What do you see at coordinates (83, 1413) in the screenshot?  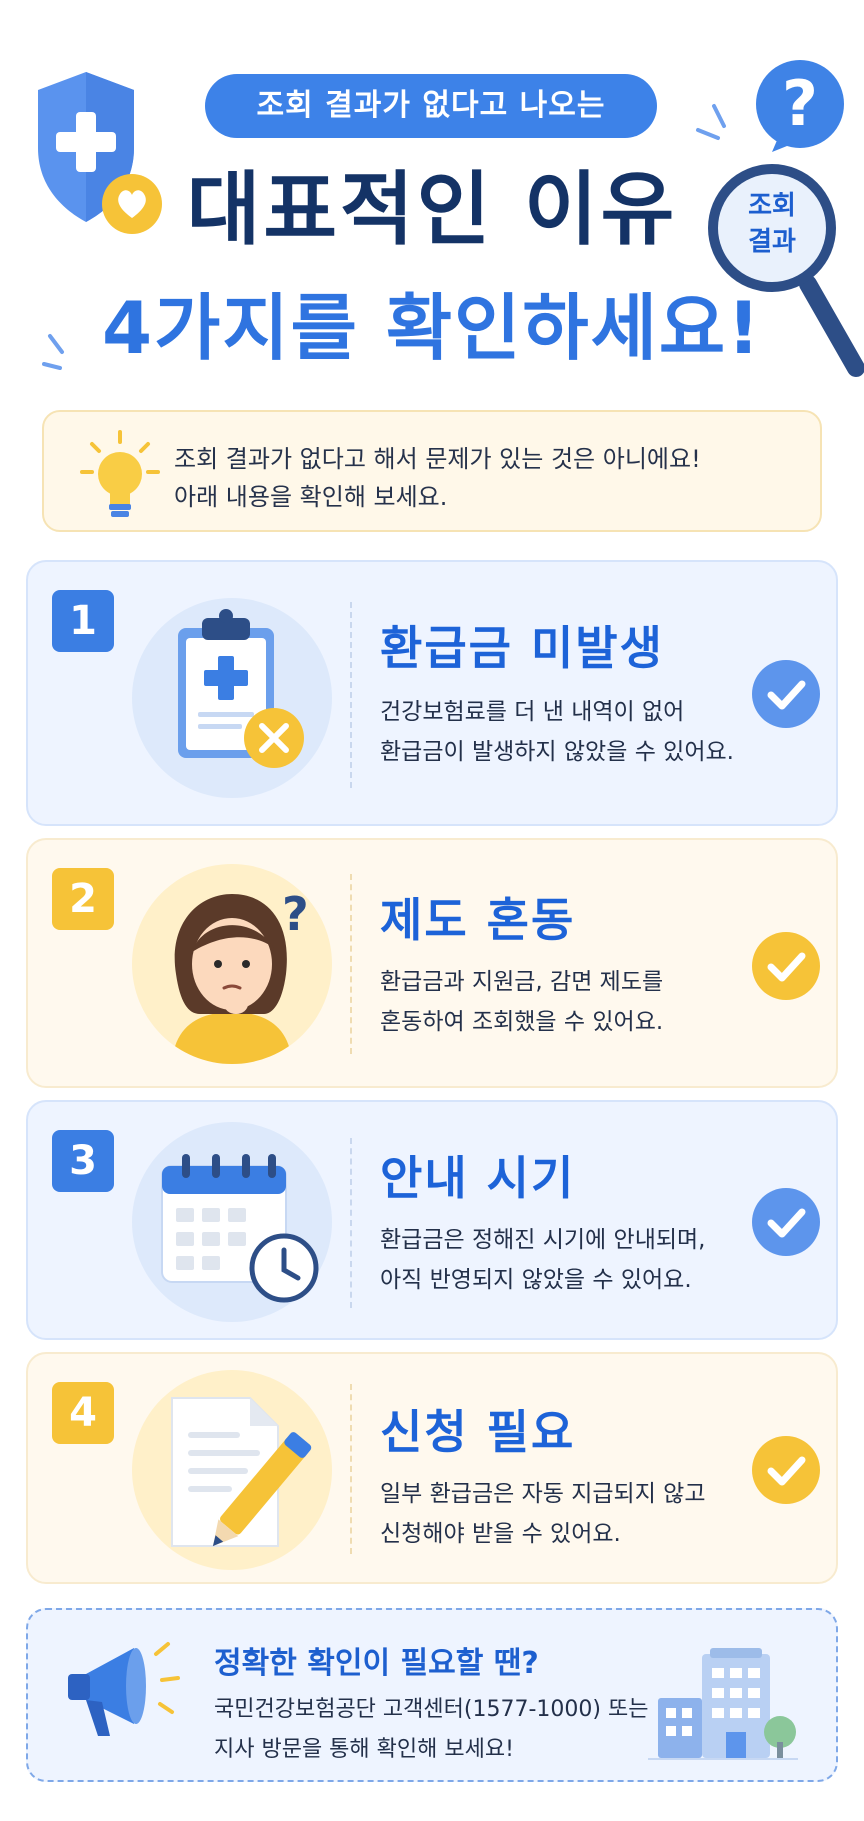 I see `reason-number-4: 4` at bounding box center [83, 1413].